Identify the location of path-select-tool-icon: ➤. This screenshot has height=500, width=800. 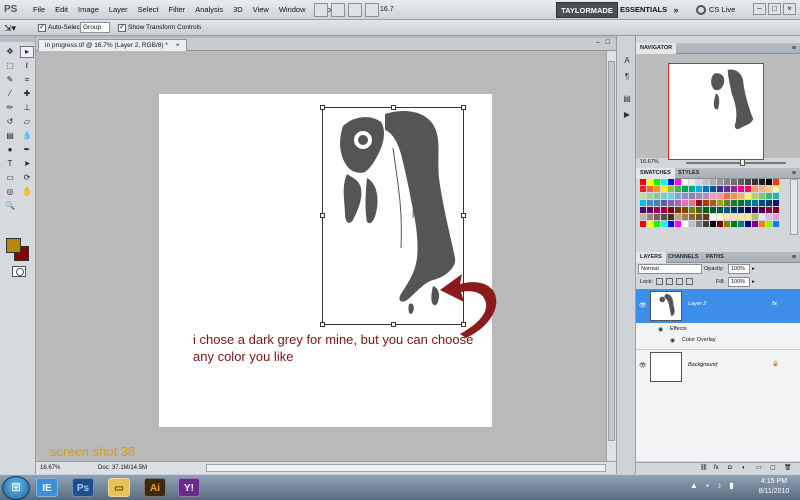
(27, 164).